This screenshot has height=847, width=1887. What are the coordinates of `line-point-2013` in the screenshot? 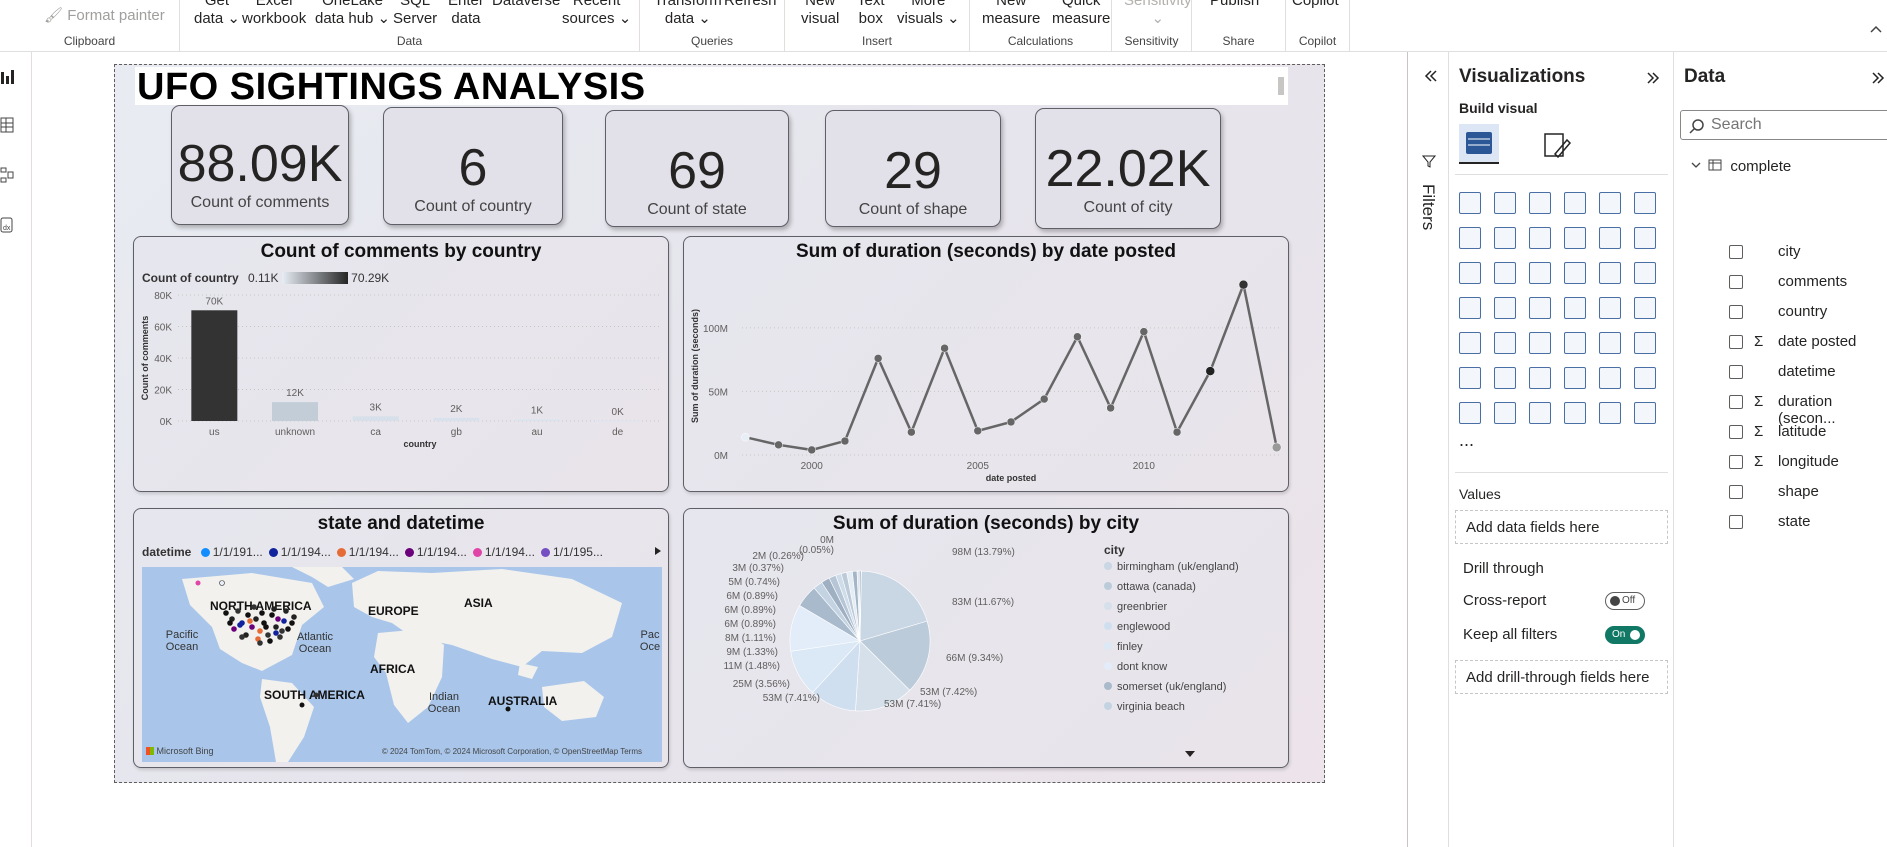 It's located at (1243, 284).